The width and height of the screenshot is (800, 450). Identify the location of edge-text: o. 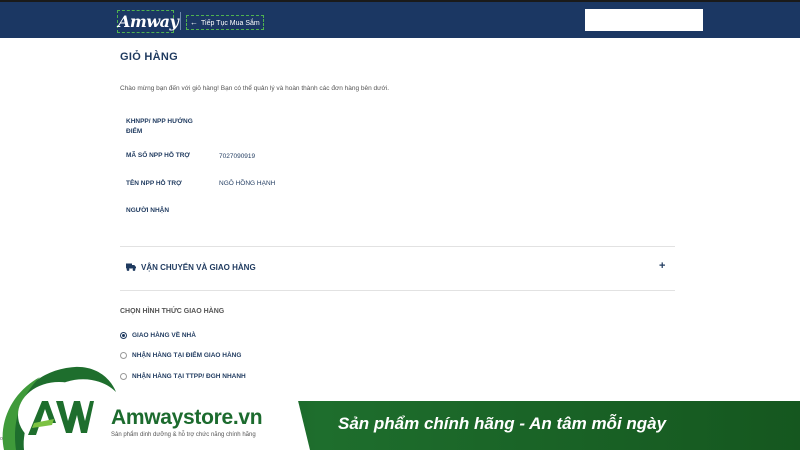
(1, 439).